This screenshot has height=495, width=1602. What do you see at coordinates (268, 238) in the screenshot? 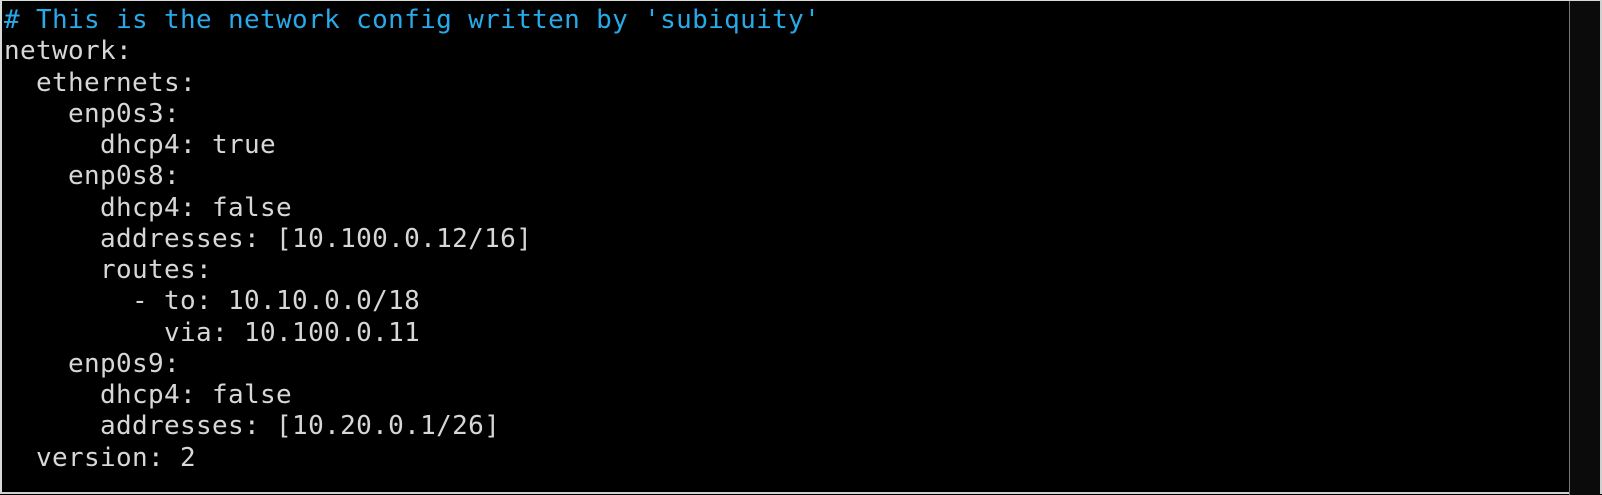
I see `config-line: addresses: [10.100.0.12/16]` at bounding box center [268, 238].